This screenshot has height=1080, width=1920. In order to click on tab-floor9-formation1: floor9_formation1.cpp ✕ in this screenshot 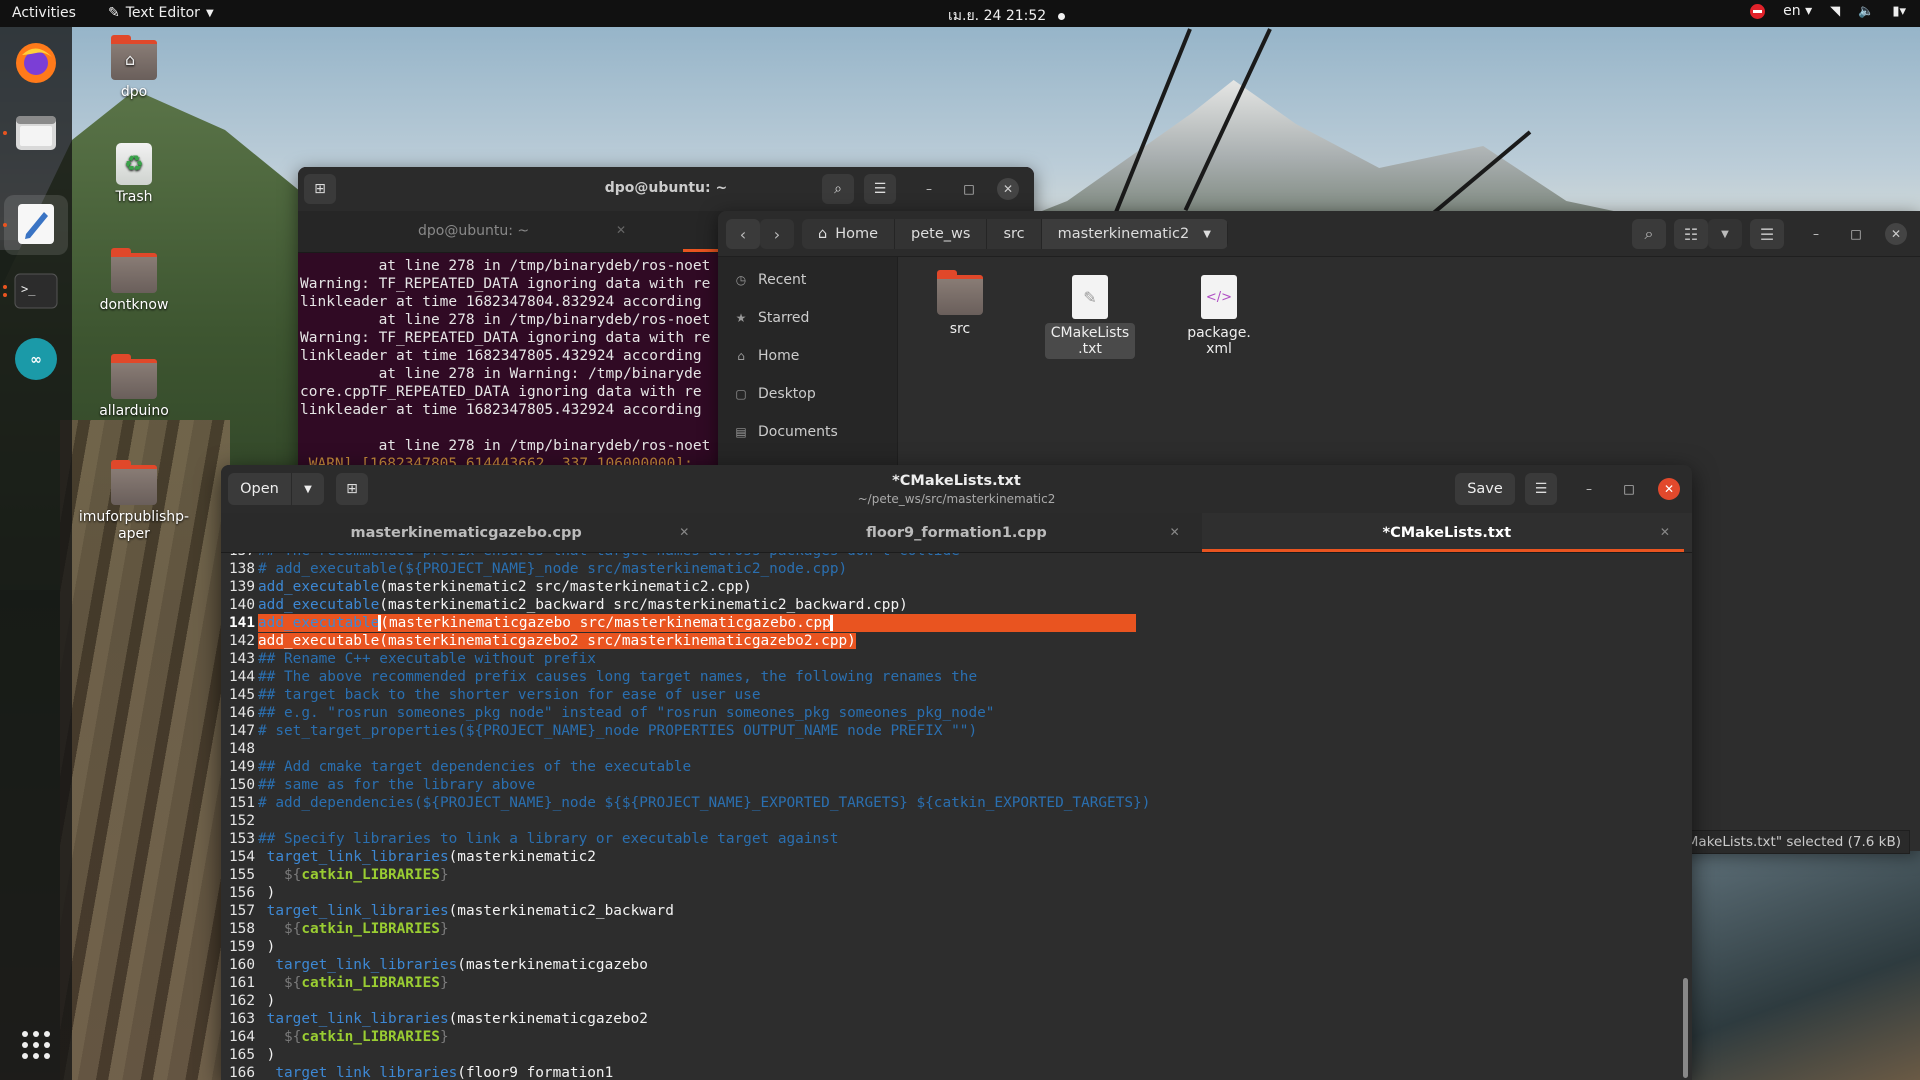, I will do `click(956, 532)`.